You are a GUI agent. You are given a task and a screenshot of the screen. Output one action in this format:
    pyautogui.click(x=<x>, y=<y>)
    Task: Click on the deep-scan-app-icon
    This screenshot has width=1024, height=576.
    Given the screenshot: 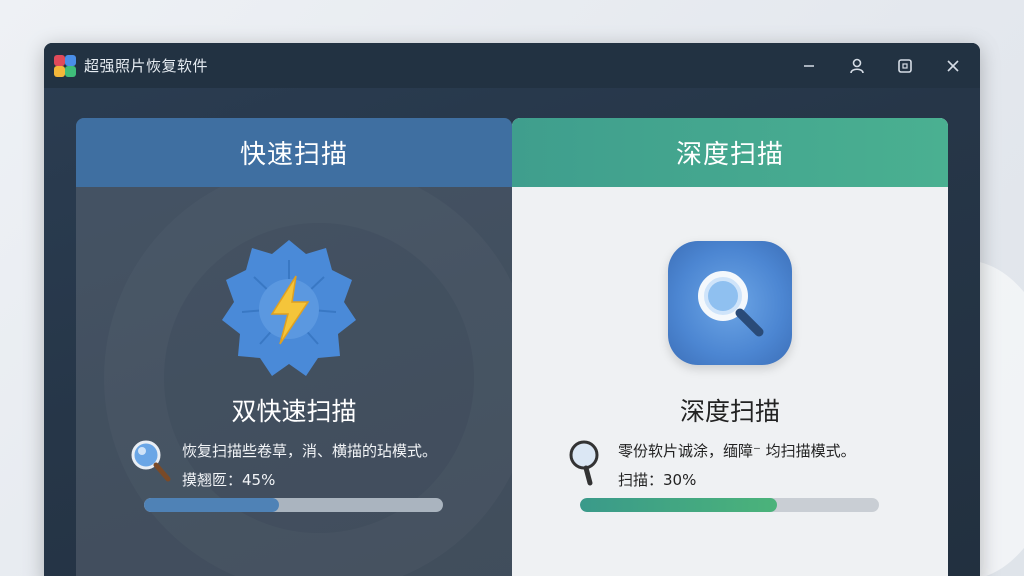 What is the action you would take?
    pyautogui.click(x=730, y=303)
    